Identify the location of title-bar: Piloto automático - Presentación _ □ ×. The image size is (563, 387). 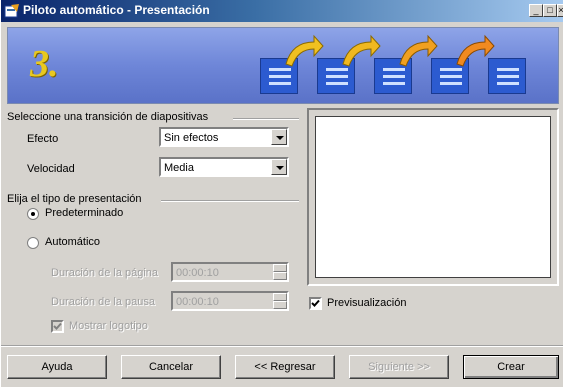
(282, 11).